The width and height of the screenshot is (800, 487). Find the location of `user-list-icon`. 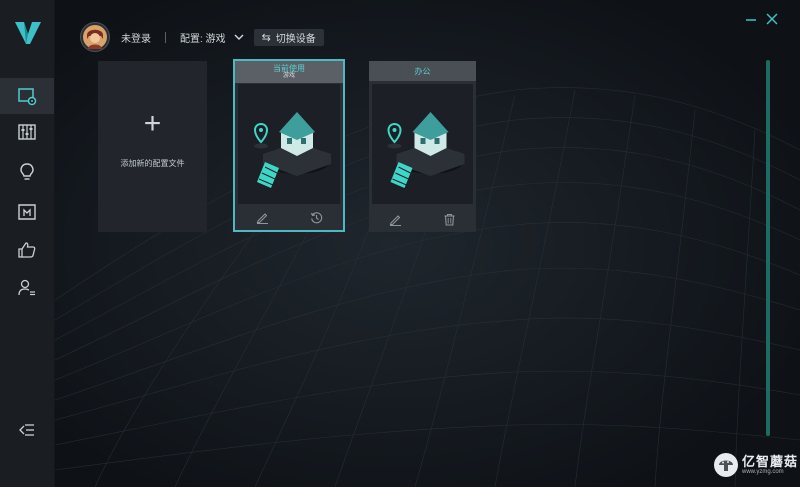

user-list-icon is located at coordinates (26, 287).